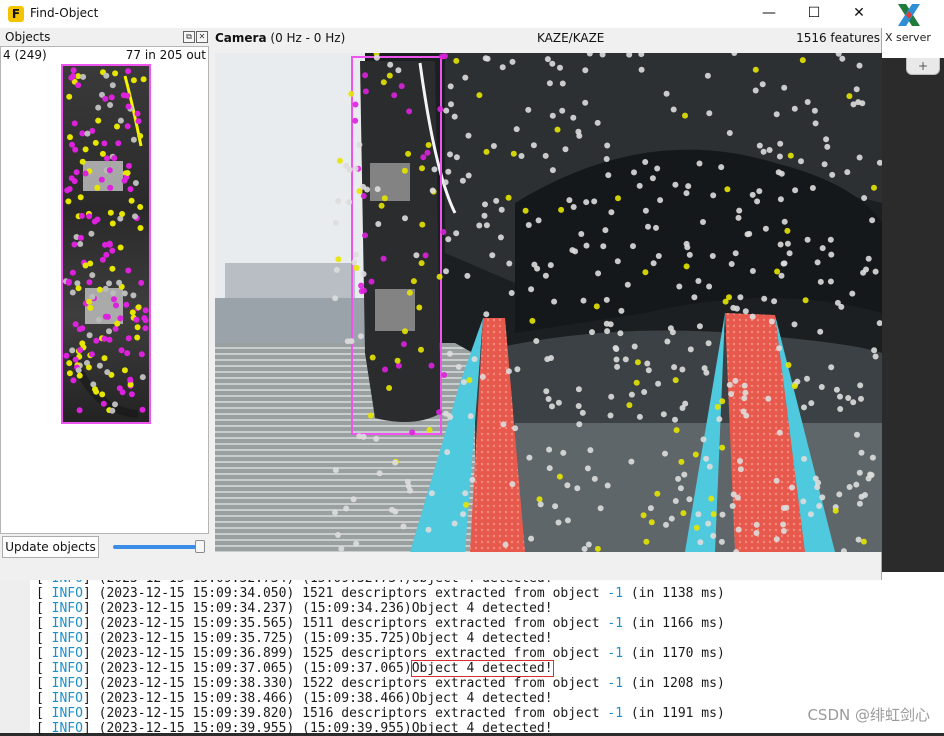  What do you see at coordinates (308, 38) in the screenshot?
I see `camera-rate: (0 Hz - 0 Hz)` at bounding box center [308, 38].